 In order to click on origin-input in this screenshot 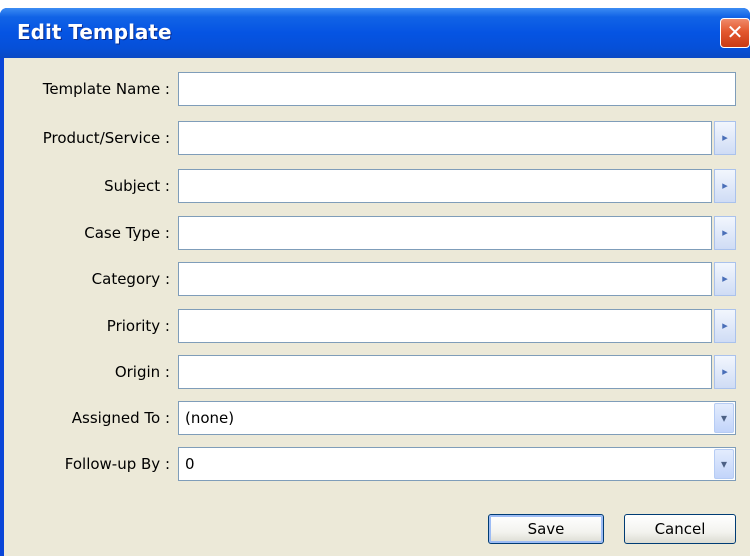, I will do `click(445, 372)`.